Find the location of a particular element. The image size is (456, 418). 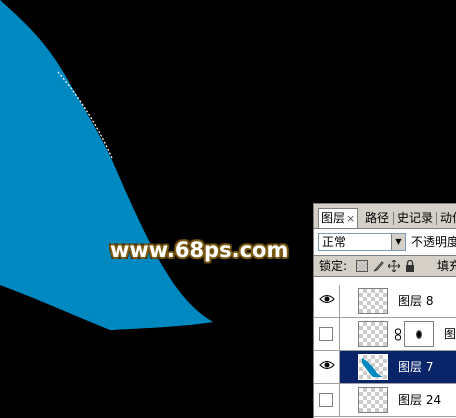

lock-paint-brush-icon is located at coordinates (378, 266).